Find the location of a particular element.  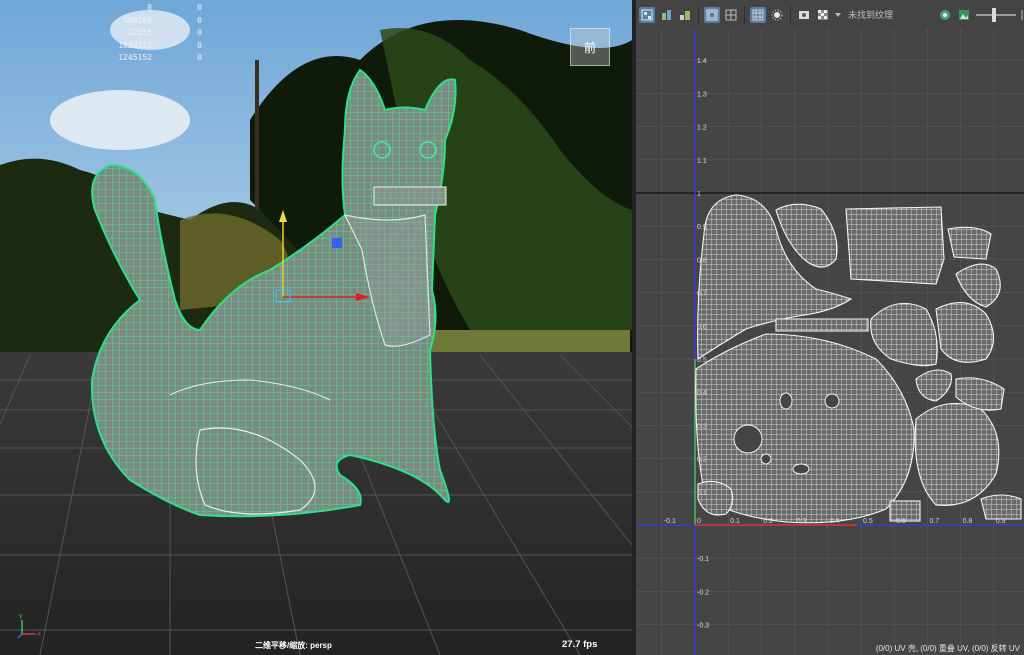

hud-stat-row: 1630313 0 is located at coordinates (109, 46).